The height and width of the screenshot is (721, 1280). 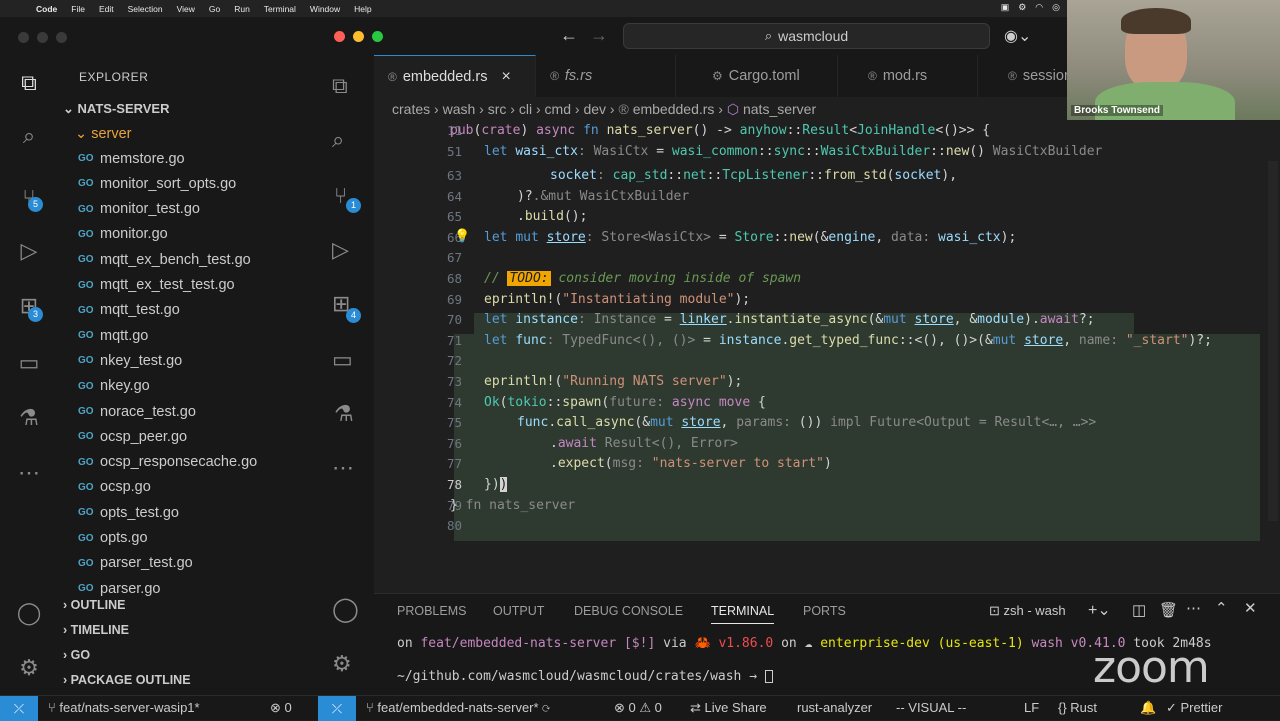 I want to click on tab-ports: PORTS, so click(x=824, y=611).